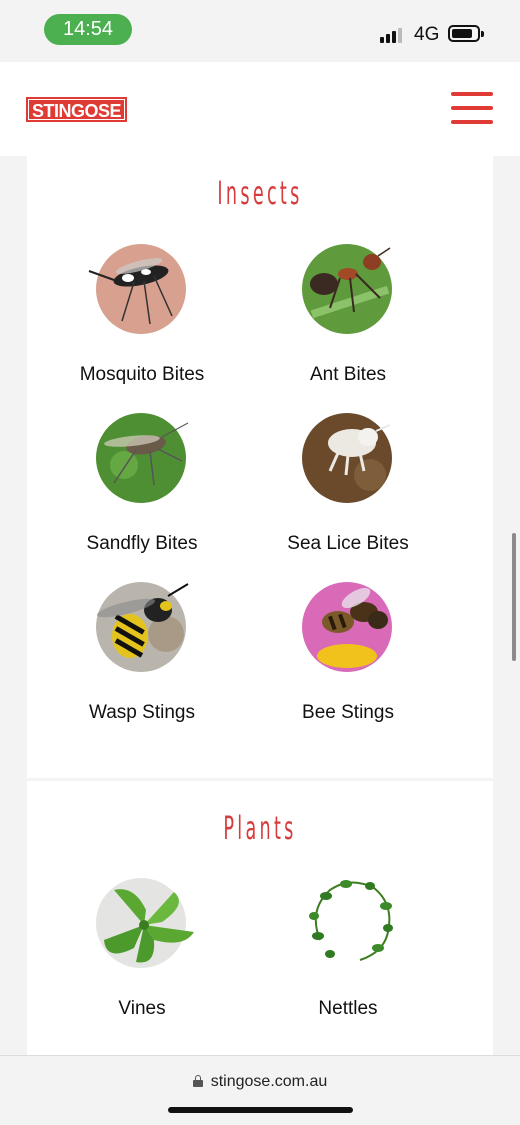 The width and height of the screenshot is (520, 1125). Describe the element at coordinates (260, 1110) in the screenshot. I see `home-indicator` at that location.